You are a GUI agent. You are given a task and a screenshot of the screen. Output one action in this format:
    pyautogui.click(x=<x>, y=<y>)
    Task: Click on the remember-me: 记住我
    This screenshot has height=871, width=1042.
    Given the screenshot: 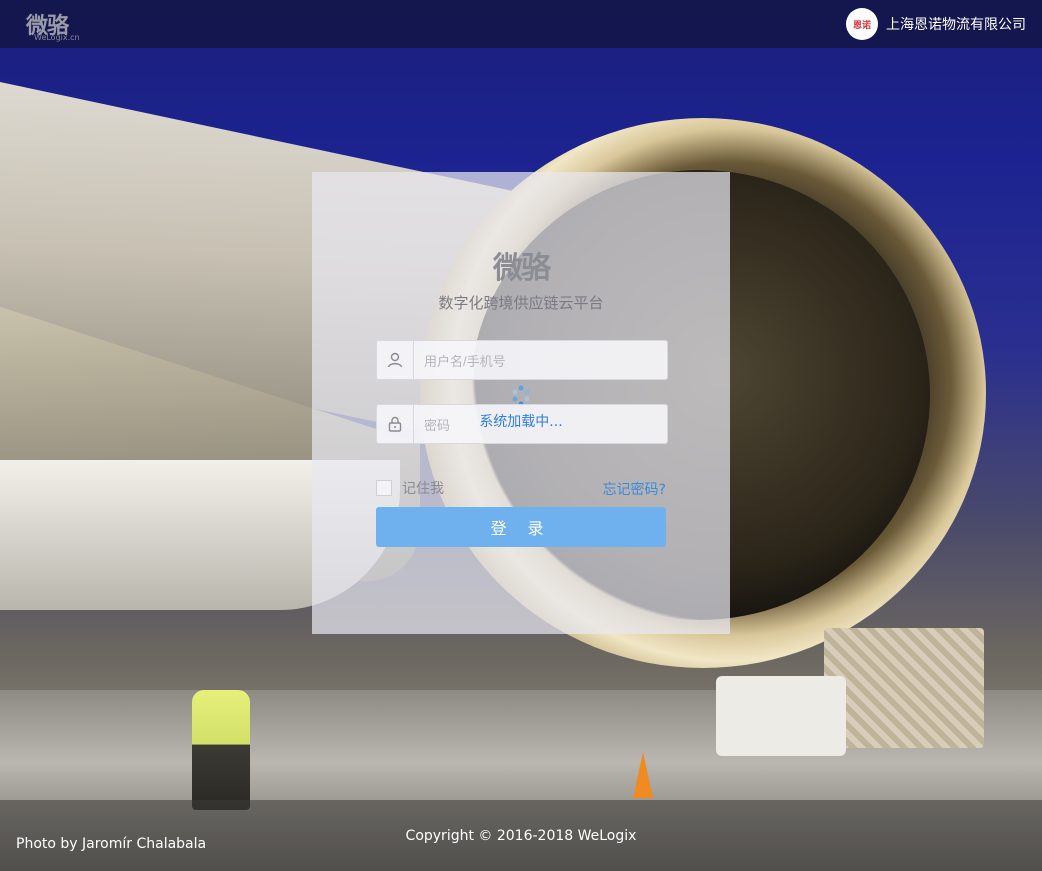 What is the action you would take?
    pyautogui.click(x=410, y=488)
    